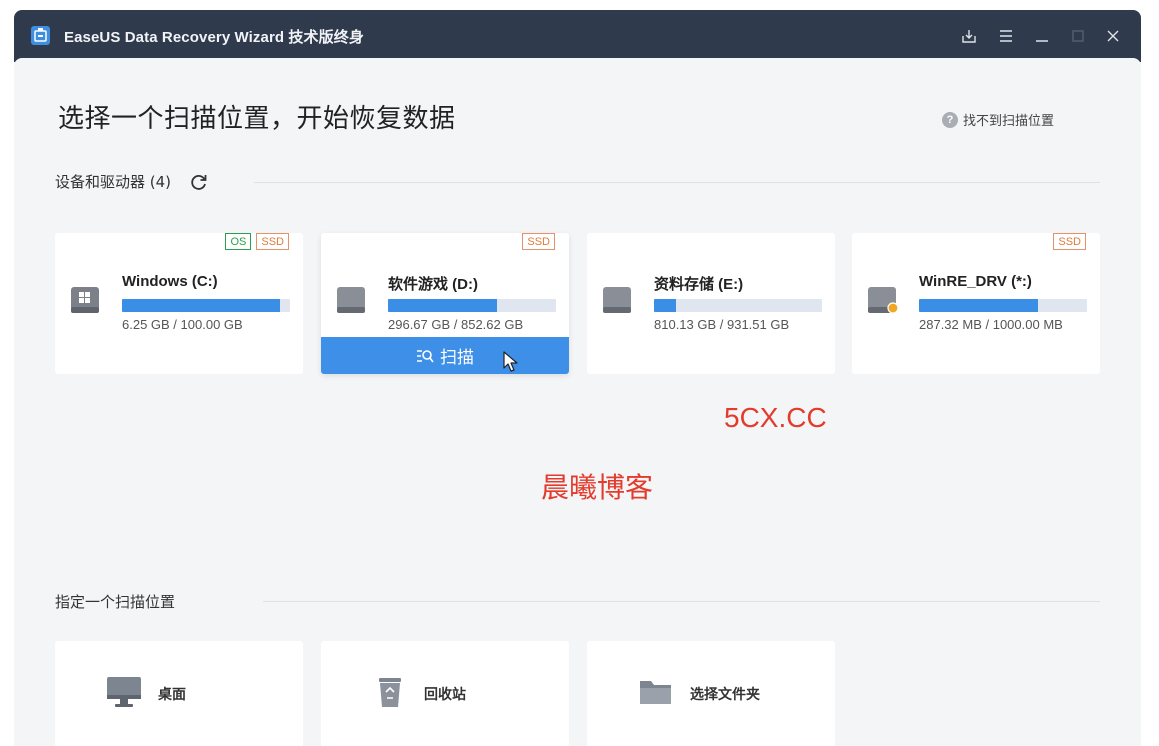  What do you see at coordinates (699, 284) in the screenshot?
I see `drive-name: 资料存储 (E:)` at bounding box center [699, 284].